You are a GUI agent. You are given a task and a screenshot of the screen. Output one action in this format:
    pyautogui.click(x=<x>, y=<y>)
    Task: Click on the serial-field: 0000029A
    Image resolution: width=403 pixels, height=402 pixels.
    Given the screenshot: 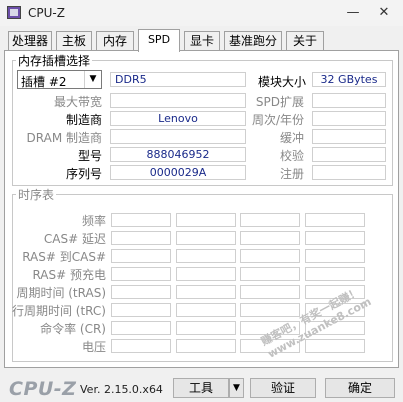 What is the action you would take?
    pyautogui.click(x=178, y=172)
    